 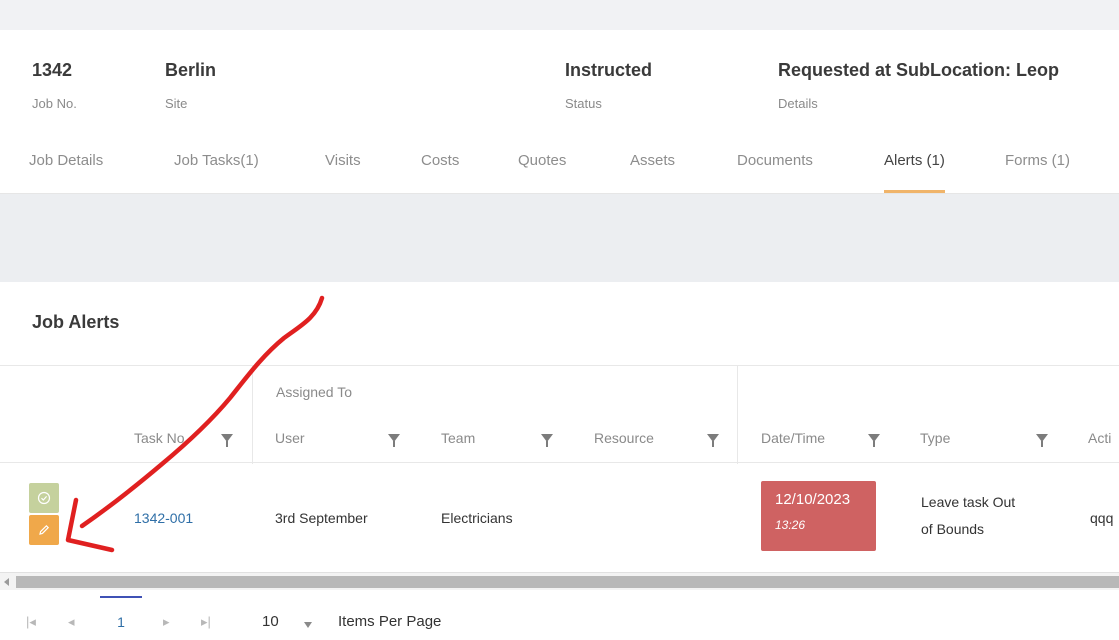 What do you see at coordinates (919, 70) in the screenshot?
I see `details-value: Requested at SubLocation: Leop` at bounding box center [919, 70].